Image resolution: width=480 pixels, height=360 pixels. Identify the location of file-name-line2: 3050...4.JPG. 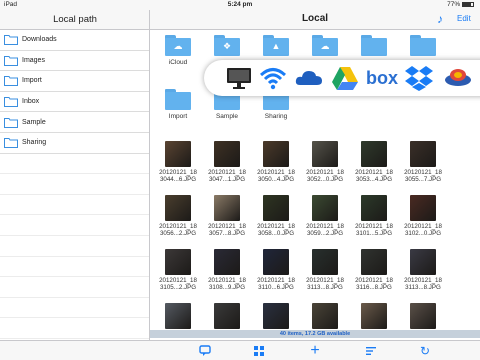
(276, 179).